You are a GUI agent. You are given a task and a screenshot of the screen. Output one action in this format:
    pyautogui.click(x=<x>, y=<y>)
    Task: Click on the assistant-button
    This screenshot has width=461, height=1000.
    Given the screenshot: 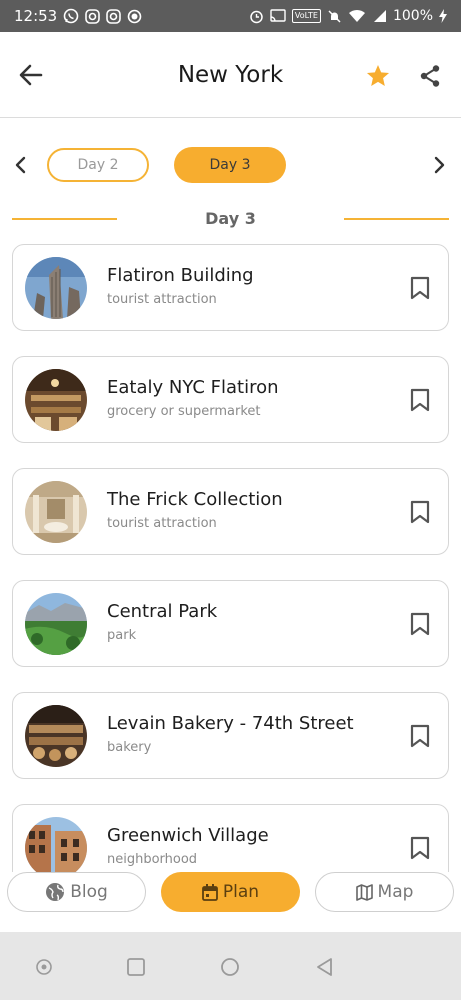 What is the action you would take?
    pyautogui.click(x=44, y=967)
    